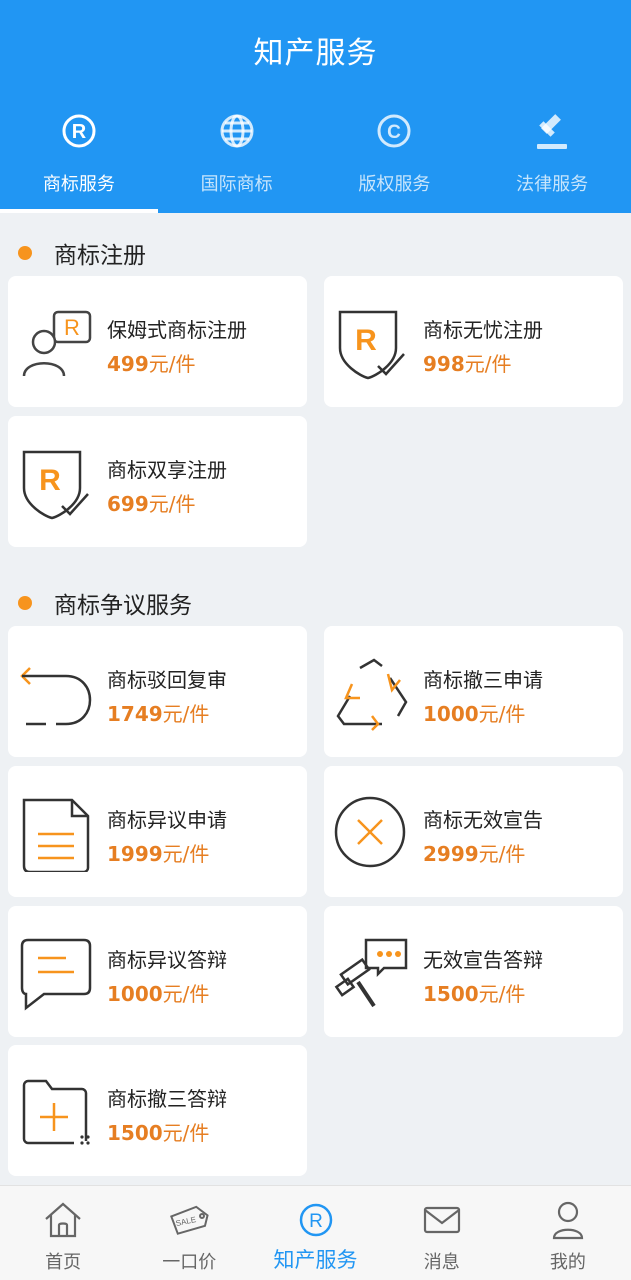 Image resolution: width=631 pixels, height=1280 pixels. I want to click on card-name: 商标异议答辩, so click(167, 960).